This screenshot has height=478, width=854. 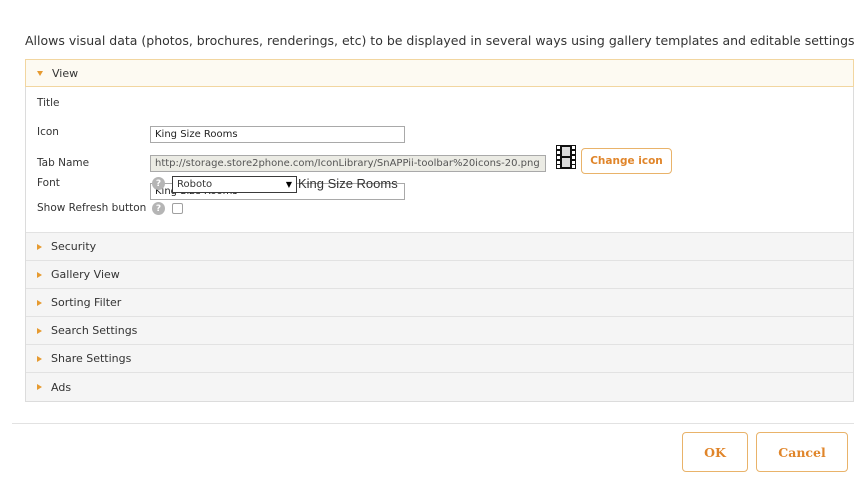 I want to click on caret-down-icon: ▼, so click(x=288, y=184).